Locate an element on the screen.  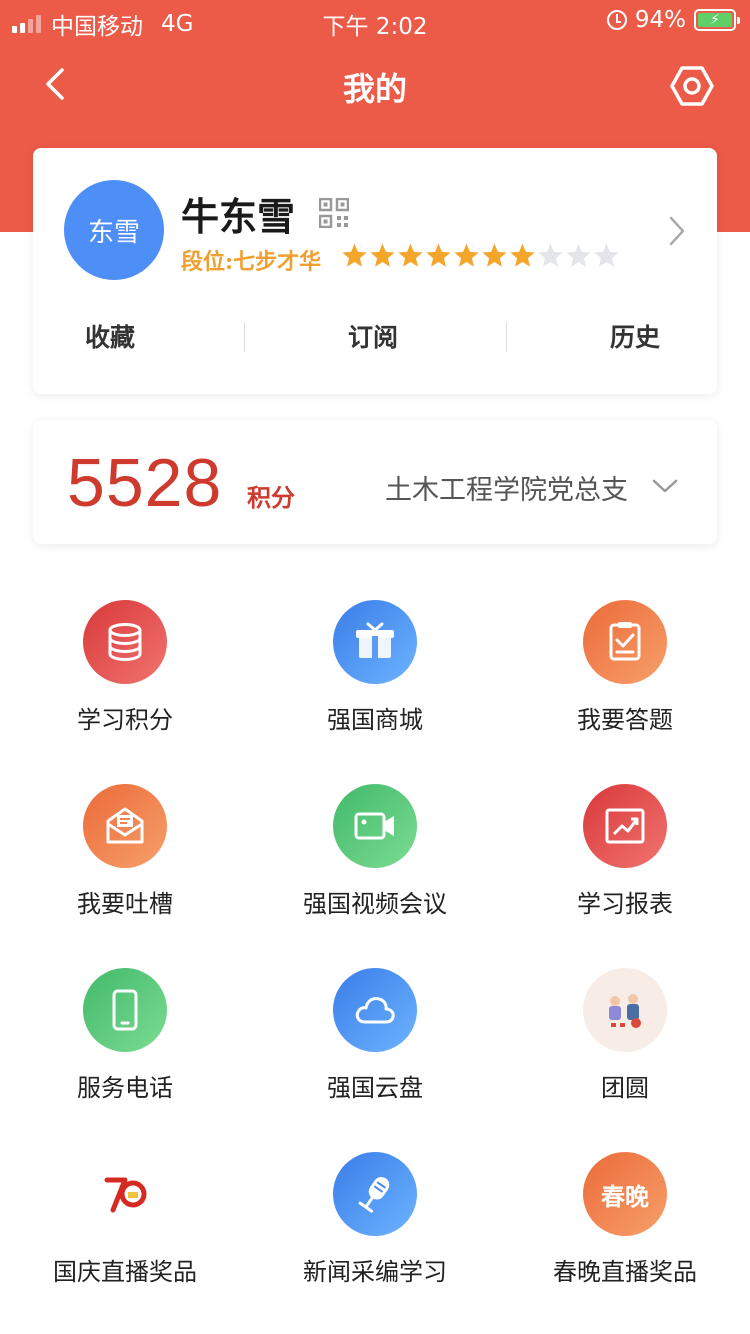
video-camera-icon is located at coordinates (375, 826).